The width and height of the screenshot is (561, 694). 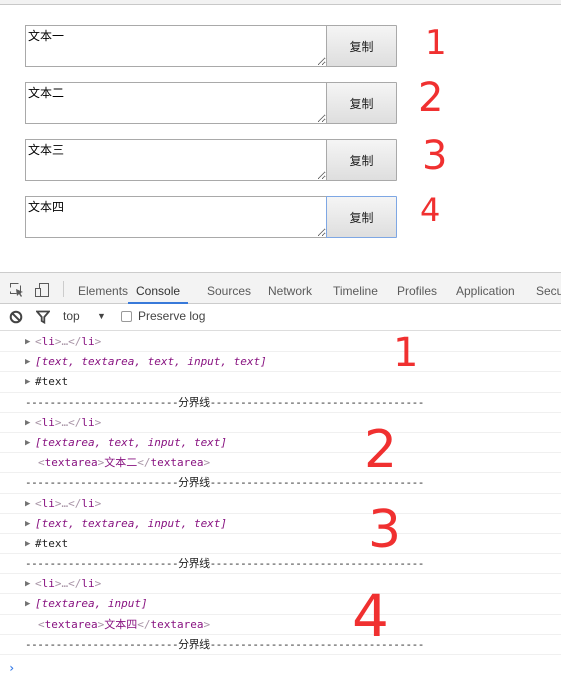 I want to click on context-dropdown-icon: ▼, so click(x=101, y=316).